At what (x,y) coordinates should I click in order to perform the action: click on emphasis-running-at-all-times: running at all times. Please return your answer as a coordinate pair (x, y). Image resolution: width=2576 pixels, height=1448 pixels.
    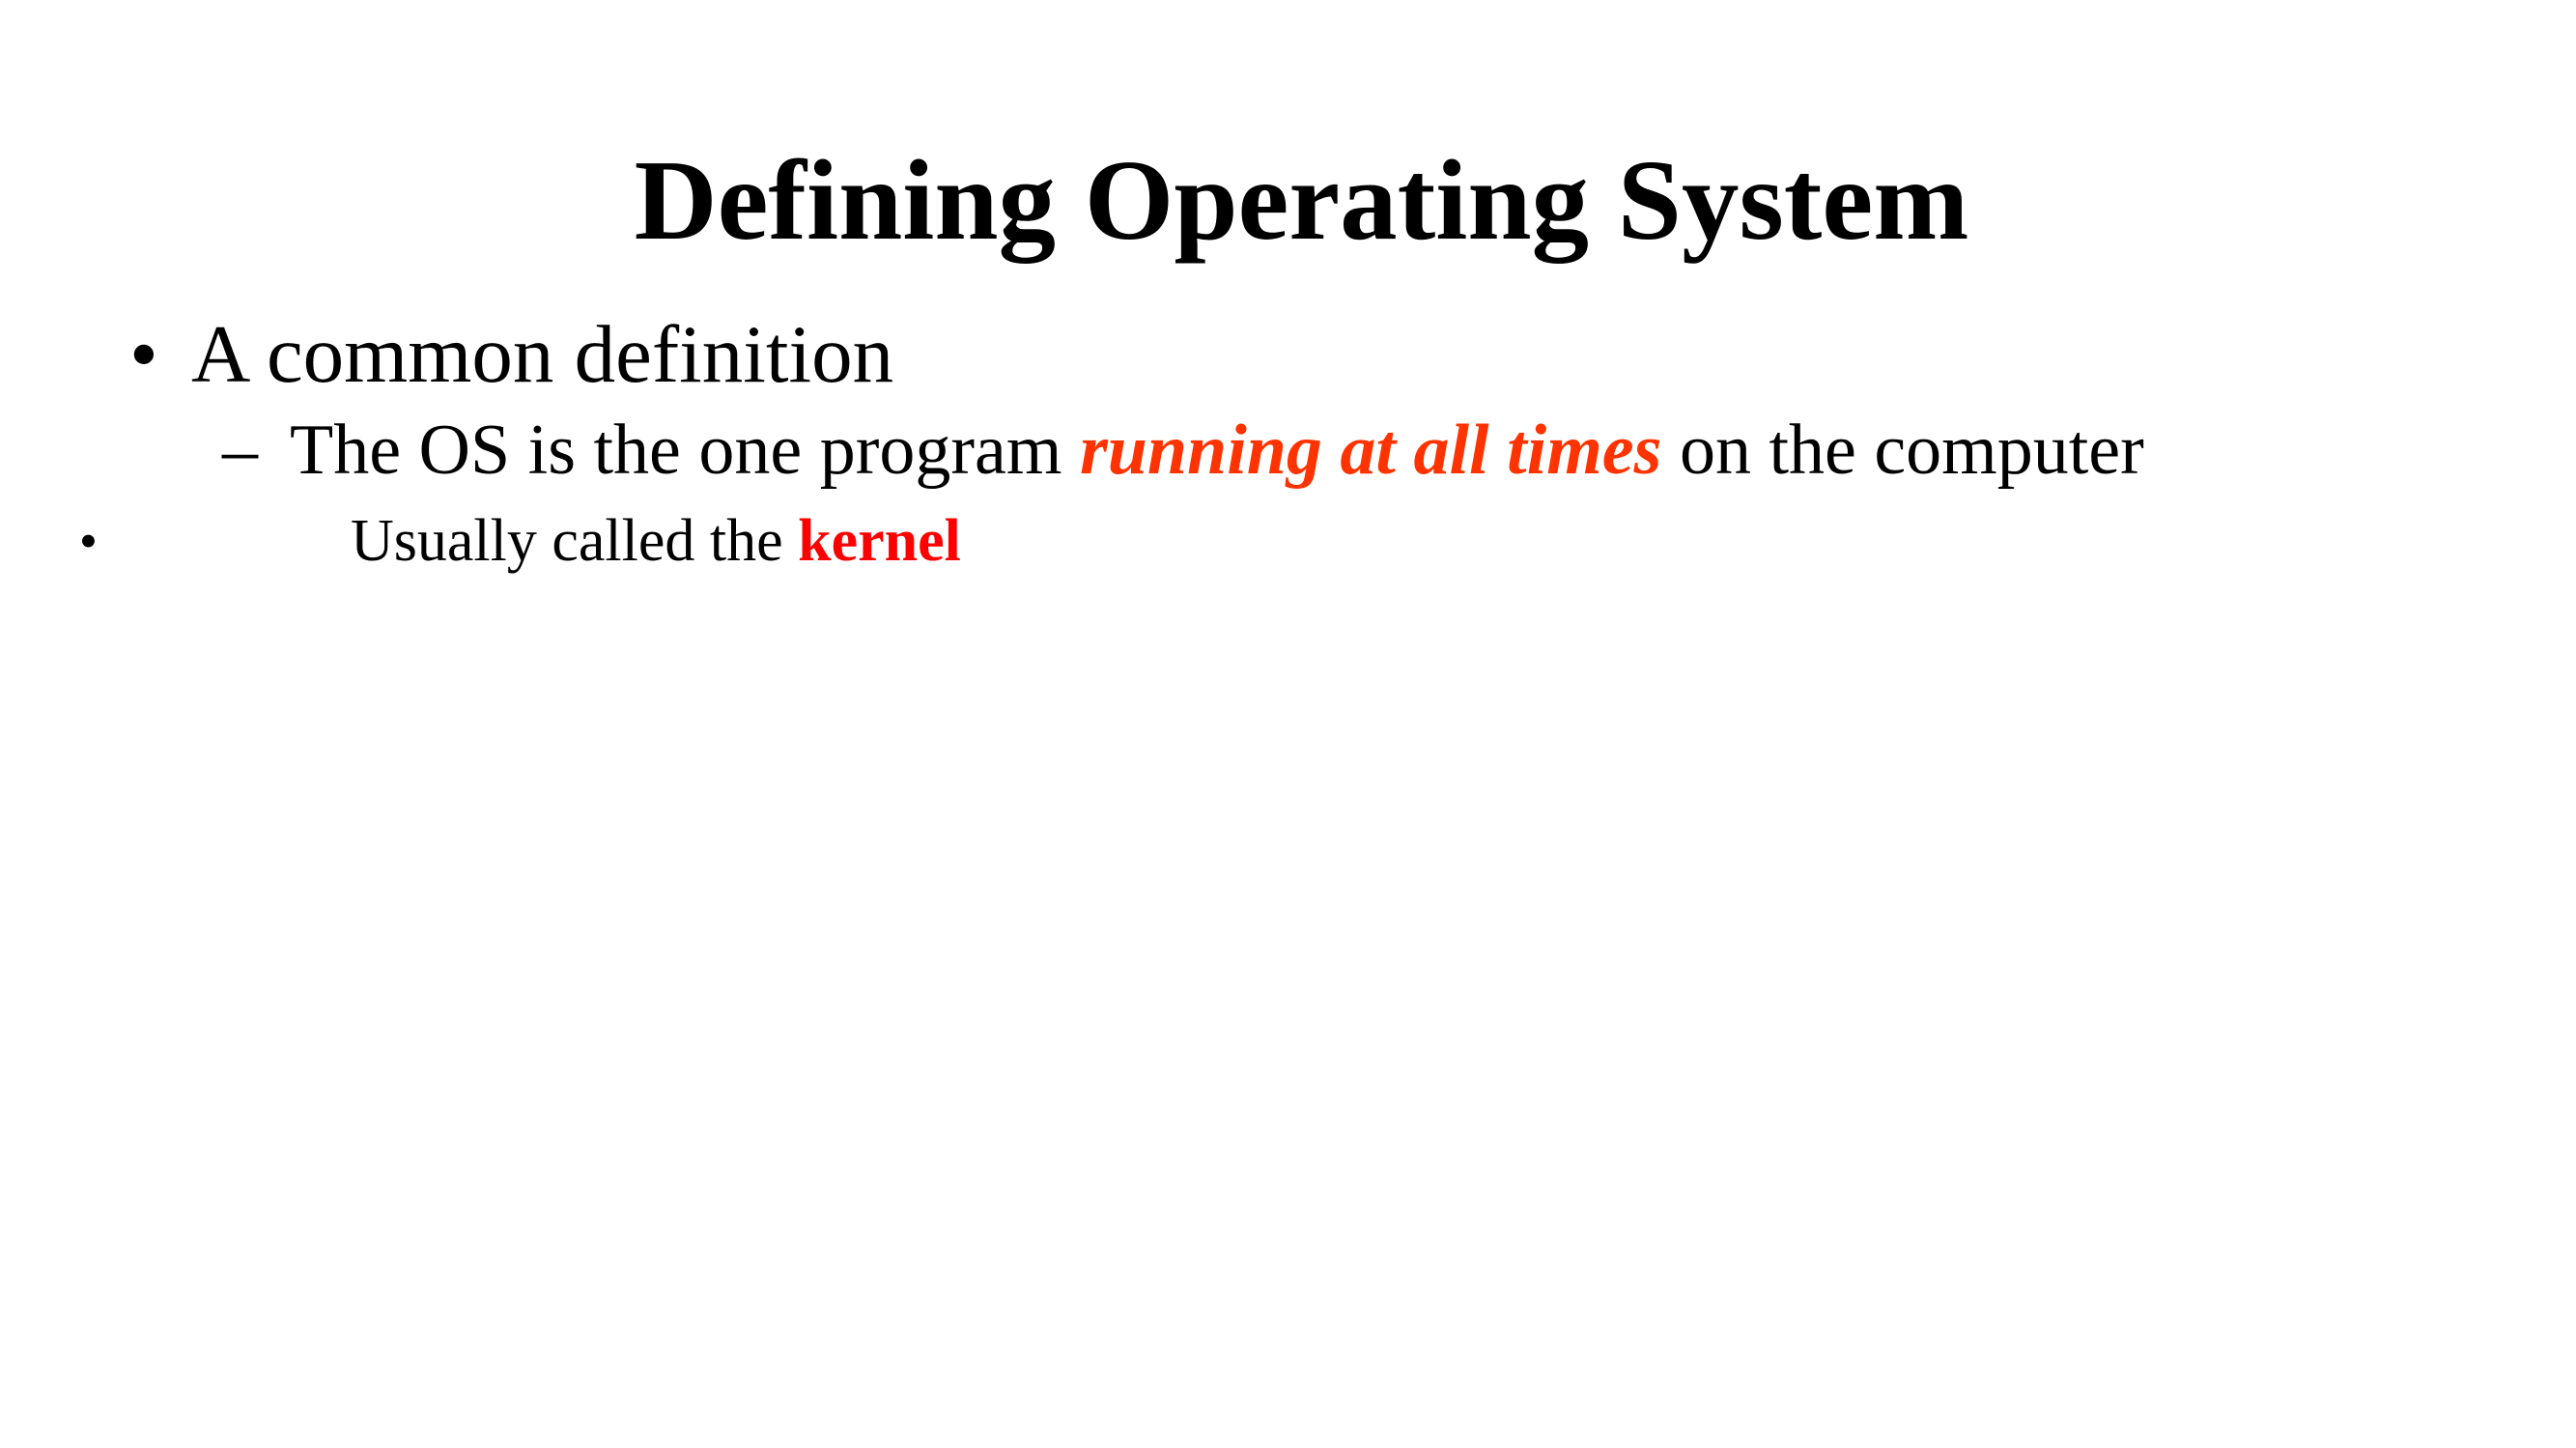
    Looking at the image, I should click on (1370, 450).